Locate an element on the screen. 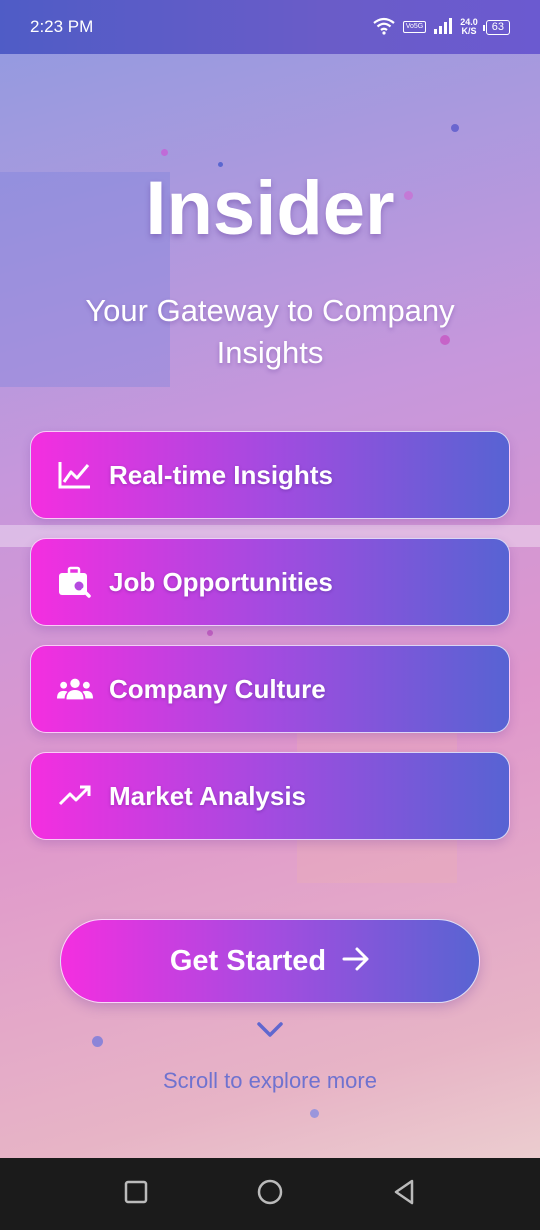 This screenshot has height=1230, width=540. status-icons: Vo5G 24.0 K/S 63 is located at coordinates (441, 27).